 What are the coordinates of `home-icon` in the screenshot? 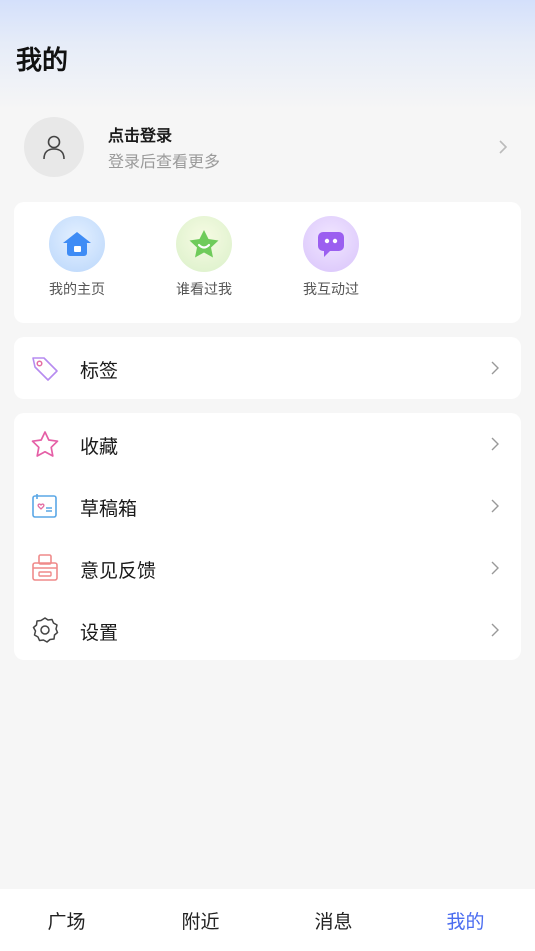 It's located at (77, 244).